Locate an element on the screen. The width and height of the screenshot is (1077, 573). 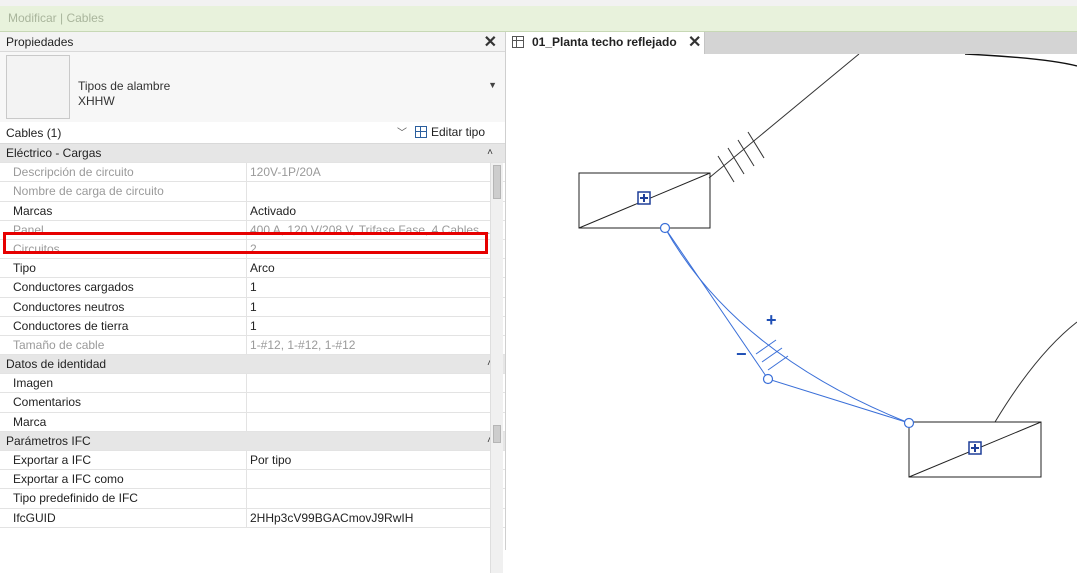
property-name: Marca is located at coordinates (123, 421).